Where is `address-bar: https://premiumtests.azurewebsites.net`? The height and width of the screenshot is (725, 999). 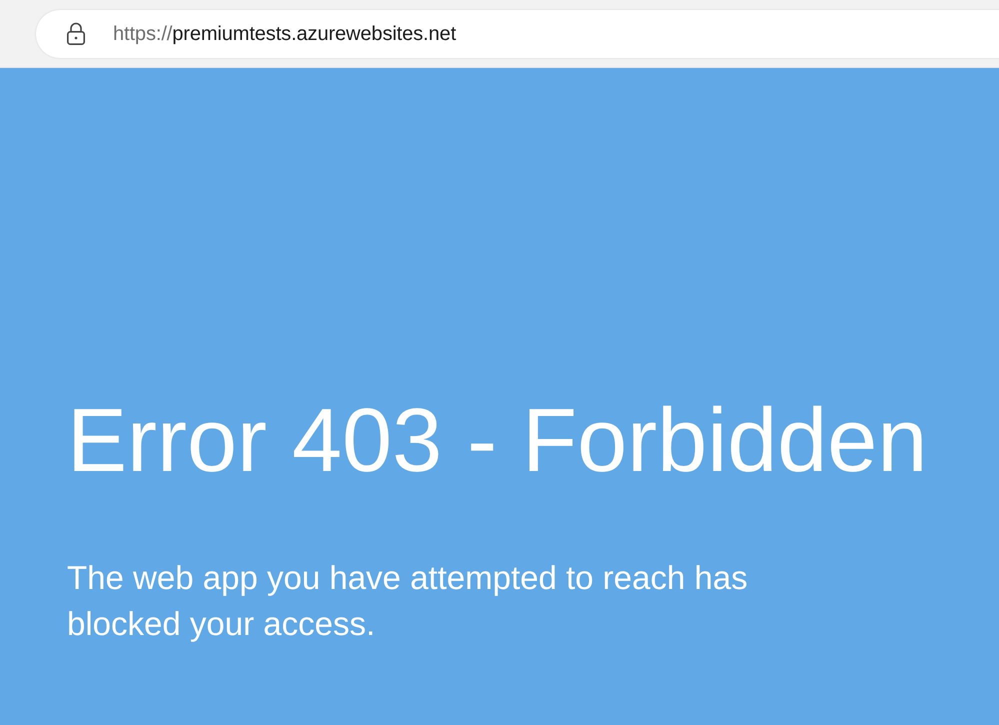
address-bar: https://premiumtests.azurewebsites.net is located at coordinates (517, 34).